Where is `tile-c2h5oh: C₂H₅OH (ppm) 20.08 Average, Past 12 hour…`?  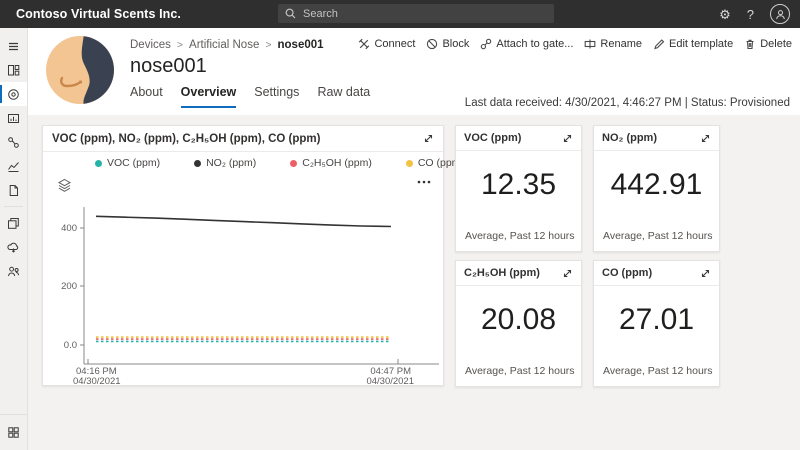
tile-c2h5oh: C₂H₅OH (ppm) 20.08 Average, Past 12 hour… is located at coordinates (518, 323).